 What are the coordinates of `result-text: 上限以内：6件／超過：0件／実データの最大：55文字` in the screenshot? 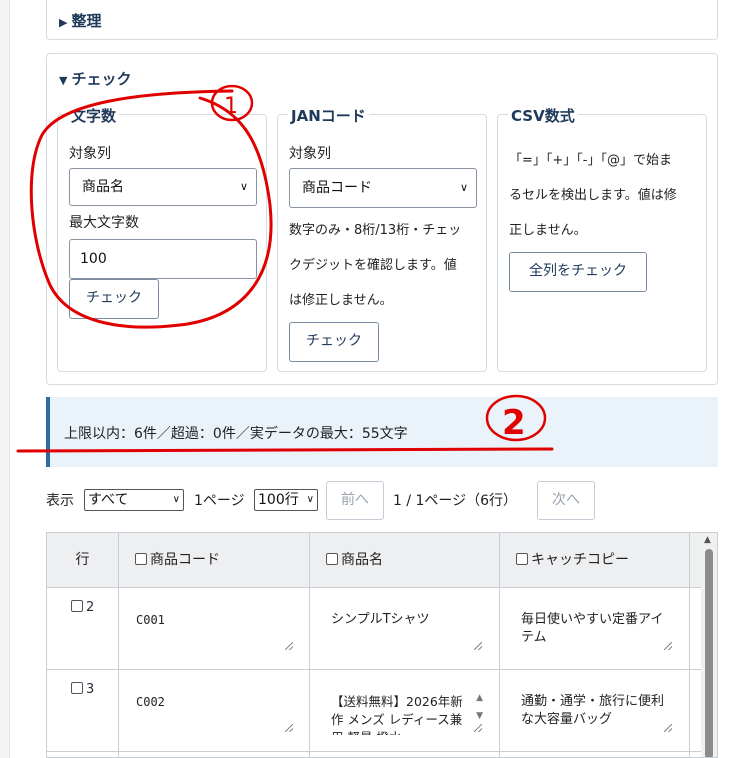 It's located at (236, 434).